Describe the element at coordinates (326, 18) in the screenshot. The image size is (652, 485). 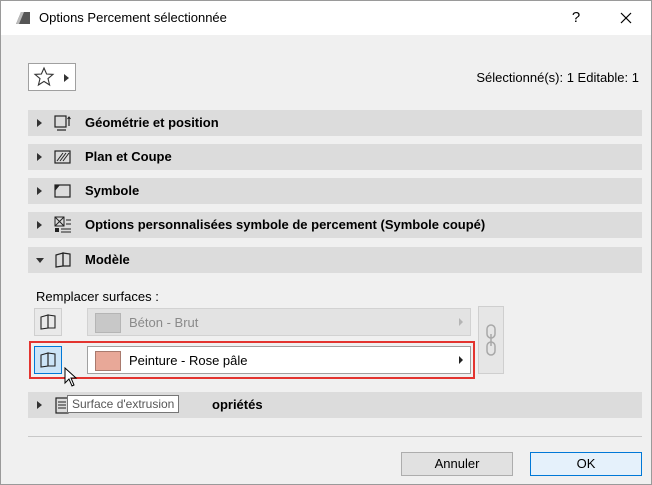
I see `title-bar: Options Percement sélectionnée ?` at that location.